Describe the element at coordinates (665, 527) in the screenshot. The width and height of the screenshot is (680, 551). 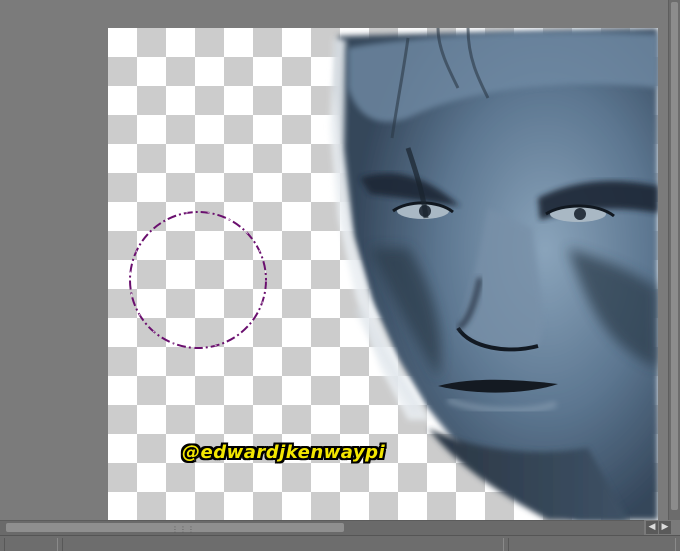
I see `scroll-right-button: ▶` at that location.